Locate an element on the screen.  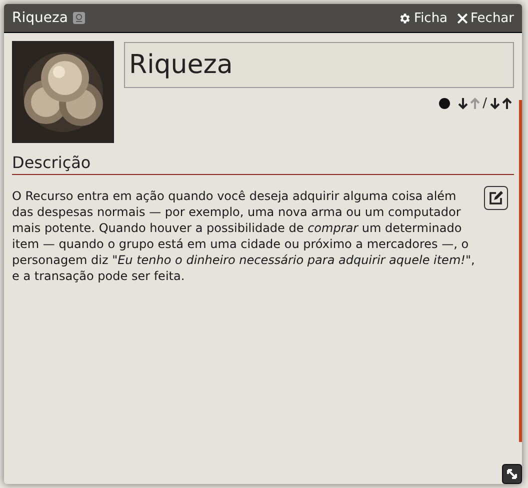
sheet-button: Ficha is located at coordinates (423, 18).